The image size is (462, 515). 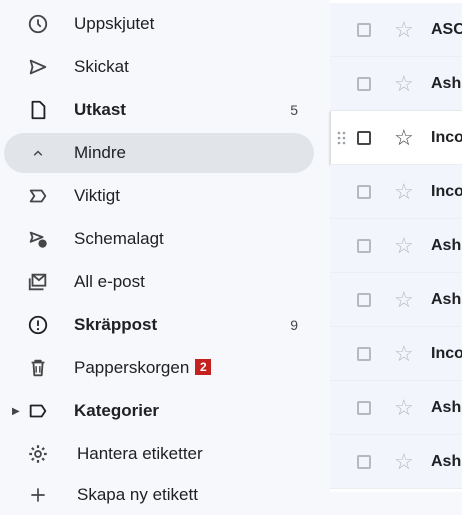 What do you see at coordinates (38, 153) in the screenshot?
I see `chevron-up-icon` at bounding box center [38, 153].